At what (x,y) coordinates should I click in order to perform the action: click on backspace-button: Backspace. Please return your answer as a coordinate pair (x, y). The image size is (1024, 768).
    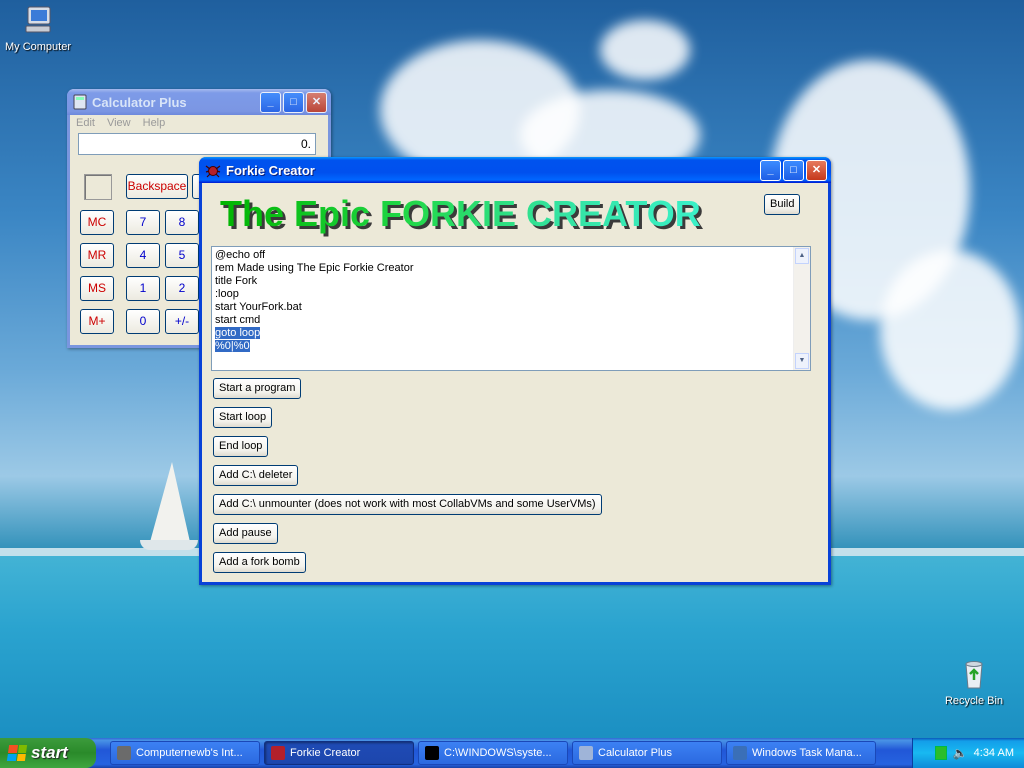
    Looking at the image, I should click on (157, 186).